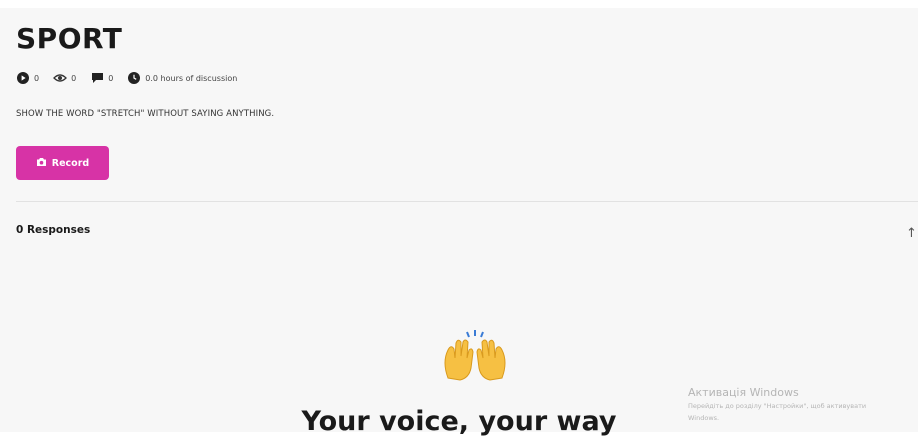 This screenshot has width=918, height=437. I want to click on raising-hands-icon, so click(475, 356).